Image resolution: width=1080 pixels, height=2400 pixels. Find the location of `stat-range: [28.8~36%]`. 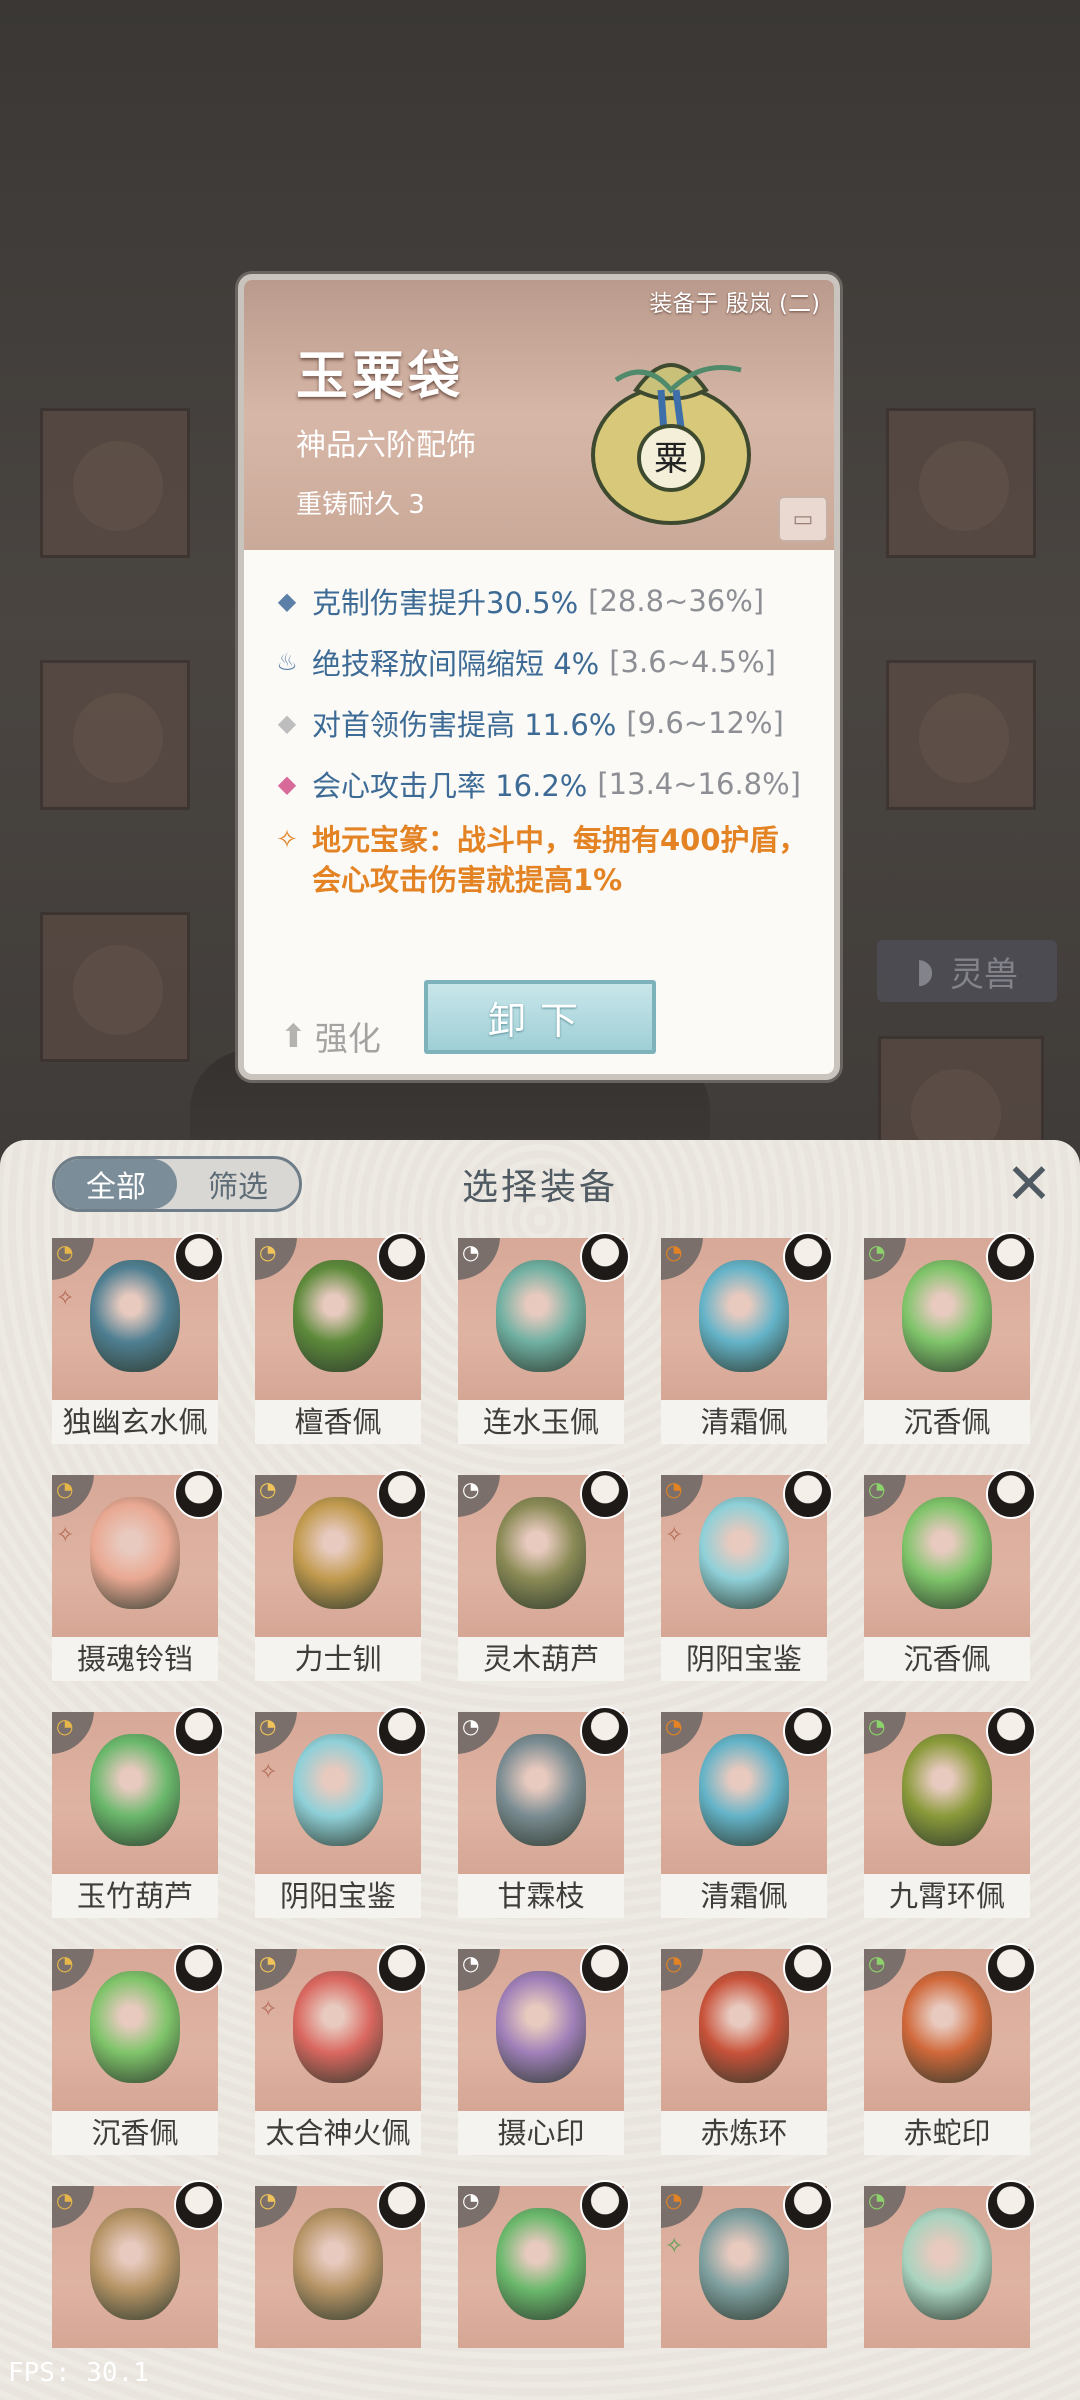

stat-range: [28.8~36%] is located at coordinates (676, 600).